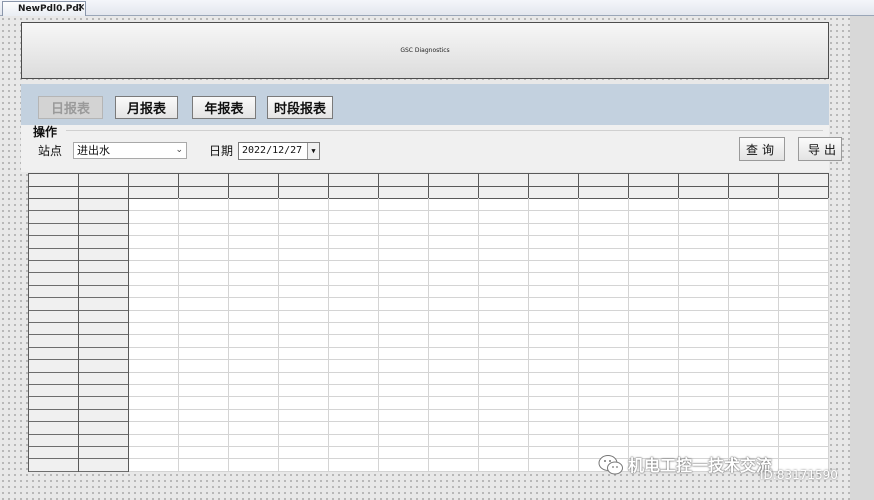  I want to click on query-button: 查询, so click(762, 149).